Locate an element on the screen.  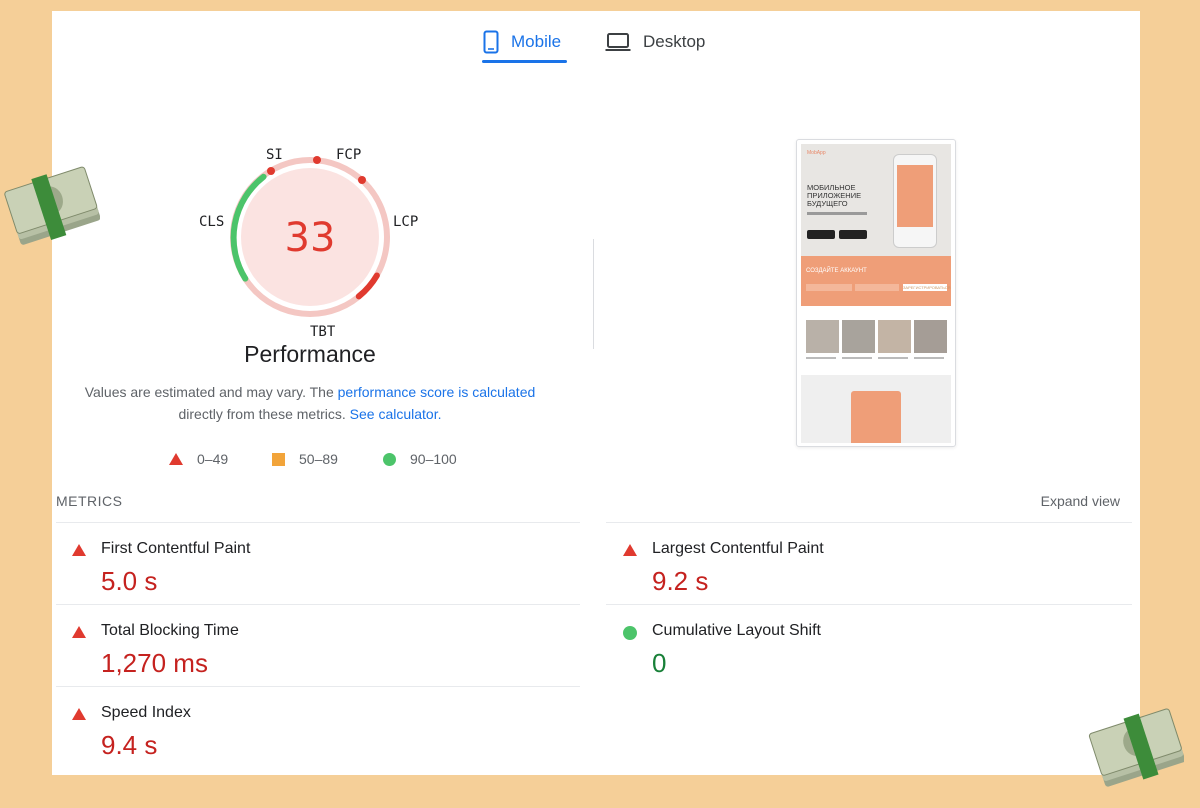
metric-value: 0 is located at coordinates (659, 663).